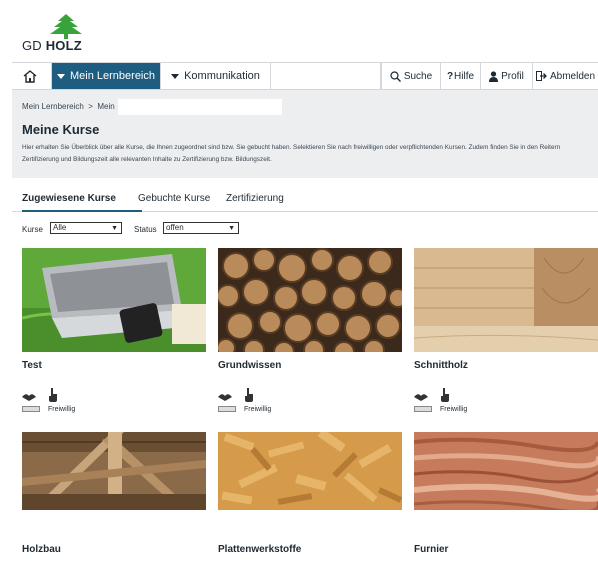  I want to click on course-title: Grundwissen, so click(249, 365).